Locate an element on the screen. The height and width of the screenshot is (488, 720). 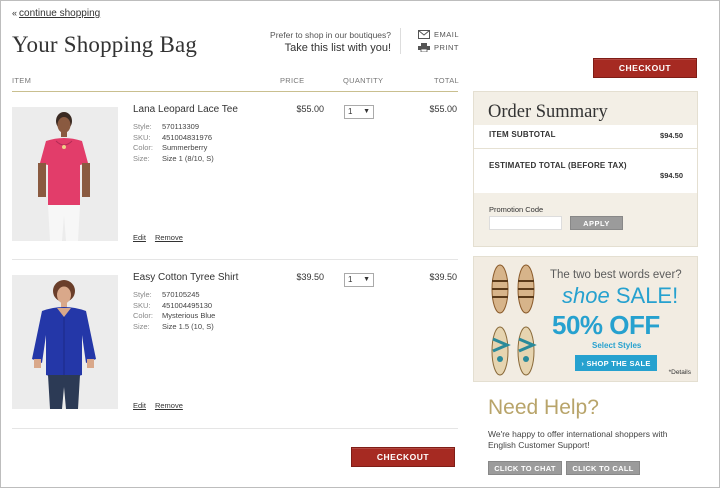
header-total: TOTAL is located at coordinates (446, 80).